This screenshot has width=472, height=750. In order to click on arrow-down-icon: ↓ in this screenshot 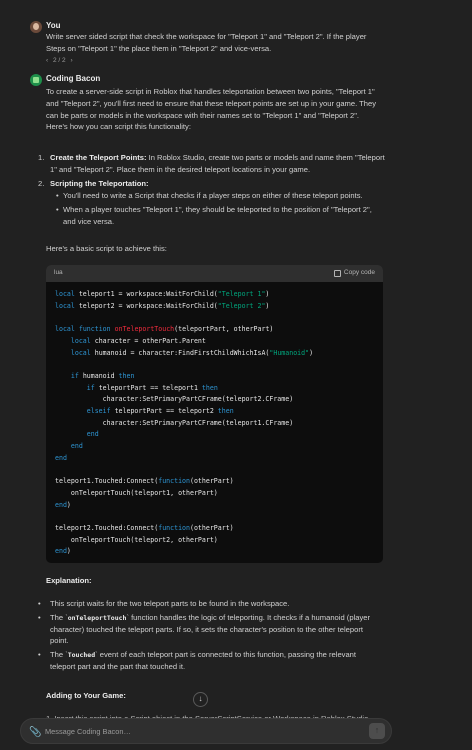, I will do `click(200, 699)`.